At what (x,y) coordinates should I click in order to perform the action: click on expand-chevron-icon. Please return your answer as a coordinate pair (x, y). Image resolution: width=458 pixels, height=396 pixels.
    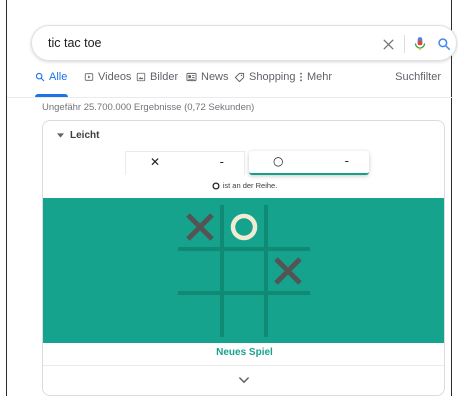
    Looking at the image, I should click on (244, 380).